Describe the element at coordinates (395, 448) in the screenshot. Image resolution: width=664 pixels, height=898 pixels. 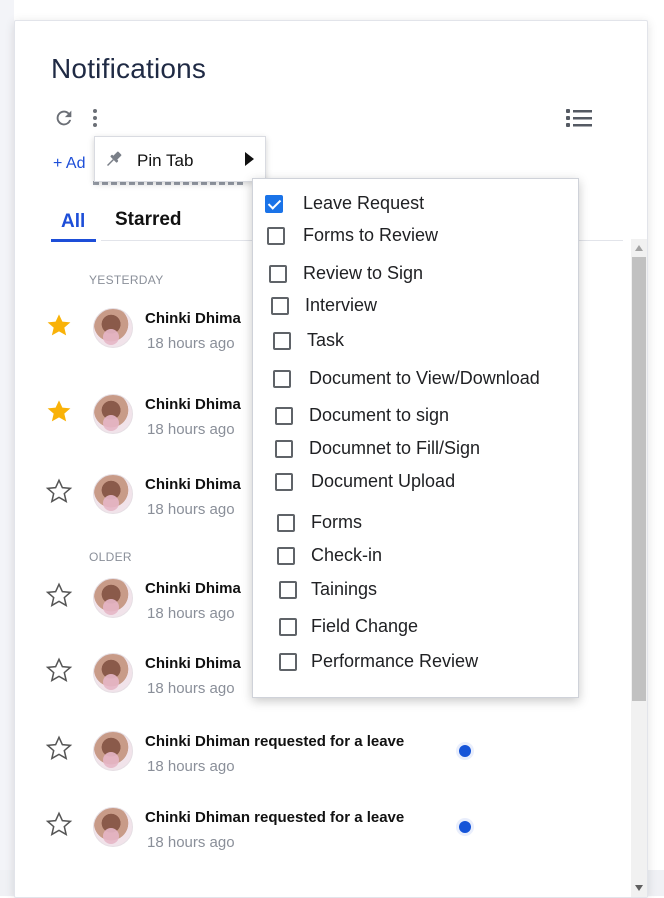
I see `filter-label: Documnet to Fill/Sign` at that location.